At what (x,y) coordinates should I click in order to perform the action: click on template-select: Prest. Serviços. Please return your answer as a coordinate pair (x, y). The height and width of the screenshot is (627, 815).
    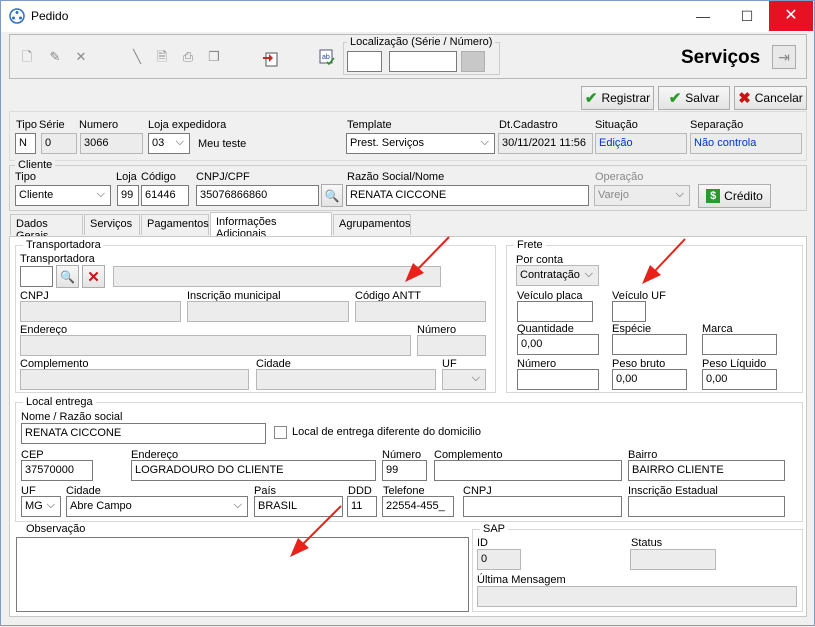
    Looking at the image, I should click on (420, 143).